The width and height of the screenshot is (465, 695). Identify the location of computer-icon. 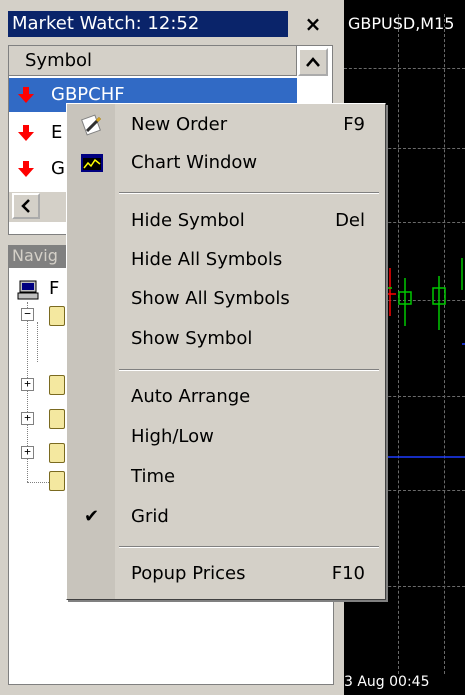
(28, 290).